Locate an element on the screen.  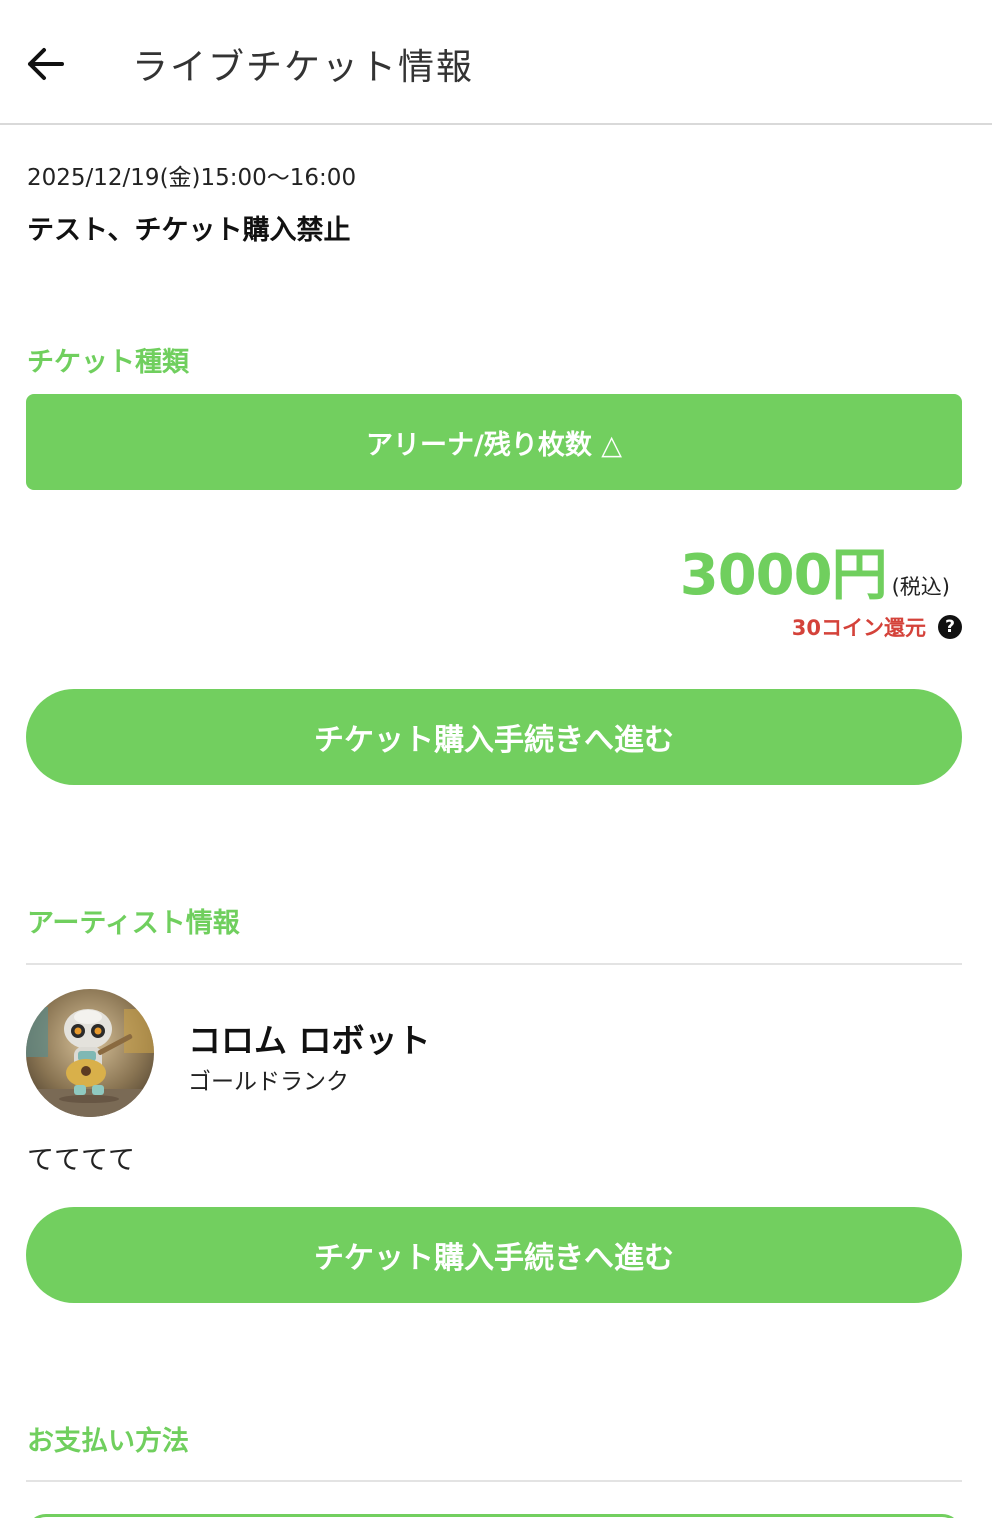
back-button is located at coordinates (46, 64).